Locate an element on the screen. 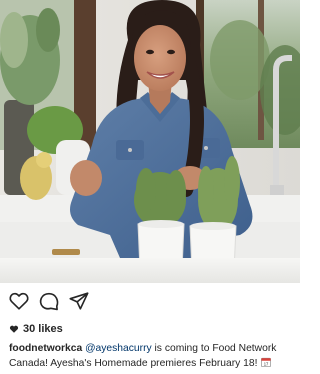 The height and width of the screenshot is (374, 320). paper-plane-icon is located at coordinates (79, 301).